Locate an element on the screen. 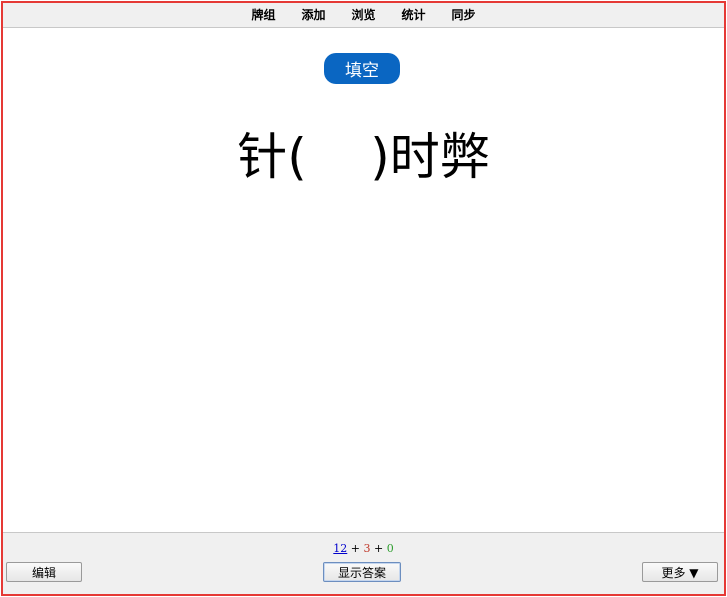 The height and width of the screenshot is (597, 727). card-type-badge: 填空 is located at coordinates (362, 68).